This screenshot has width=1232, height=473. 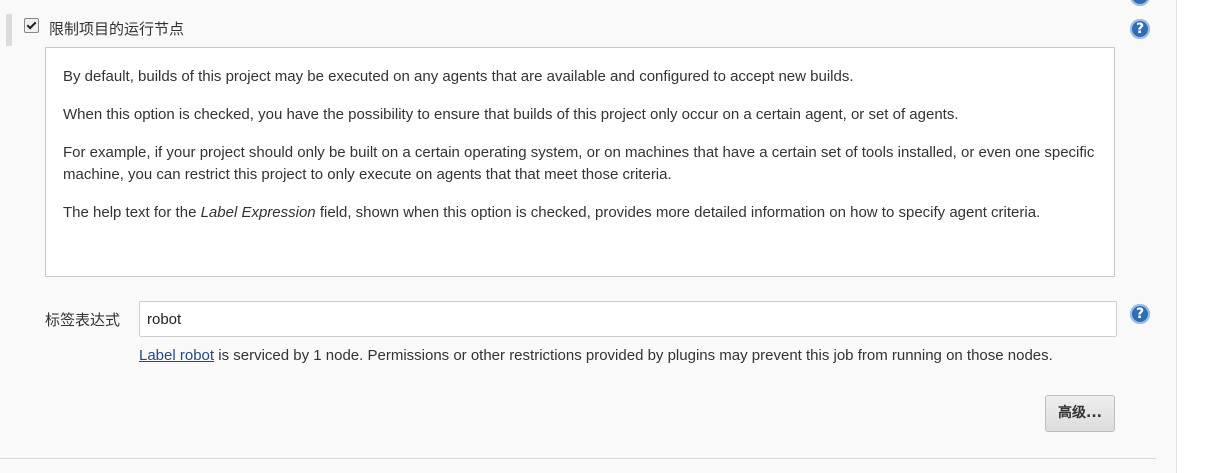 What do you see at coordinates (117, 29) in the screenshot?
I see `restrict-node-label: 限制项目的运行节点` at bounding box center [117, 29].